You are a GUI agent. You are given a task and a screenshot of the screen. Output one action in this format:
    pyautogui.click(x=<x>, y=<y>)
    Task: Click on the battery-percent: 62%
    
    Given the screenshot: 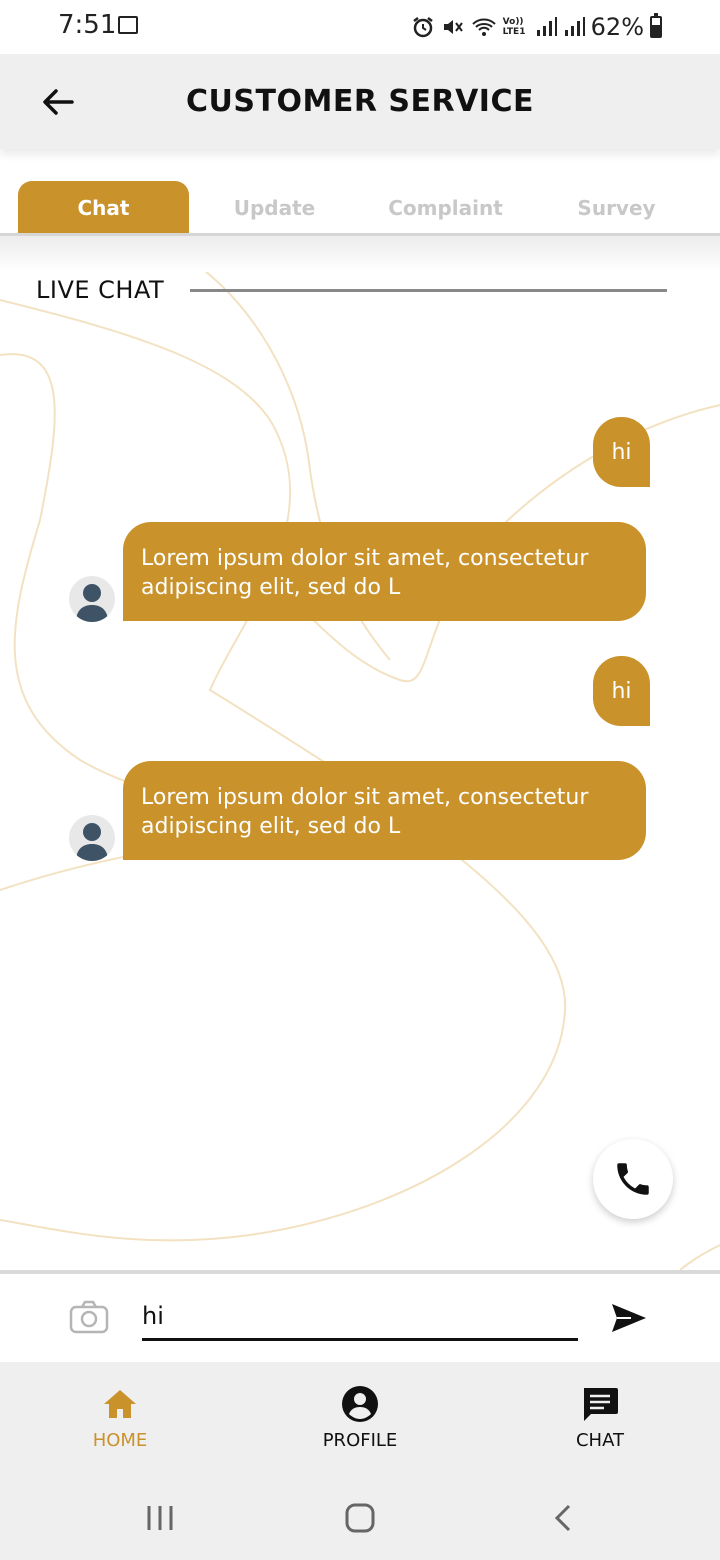 What is the action you would take?
    pyautogui.click(x=617, y=27)
    